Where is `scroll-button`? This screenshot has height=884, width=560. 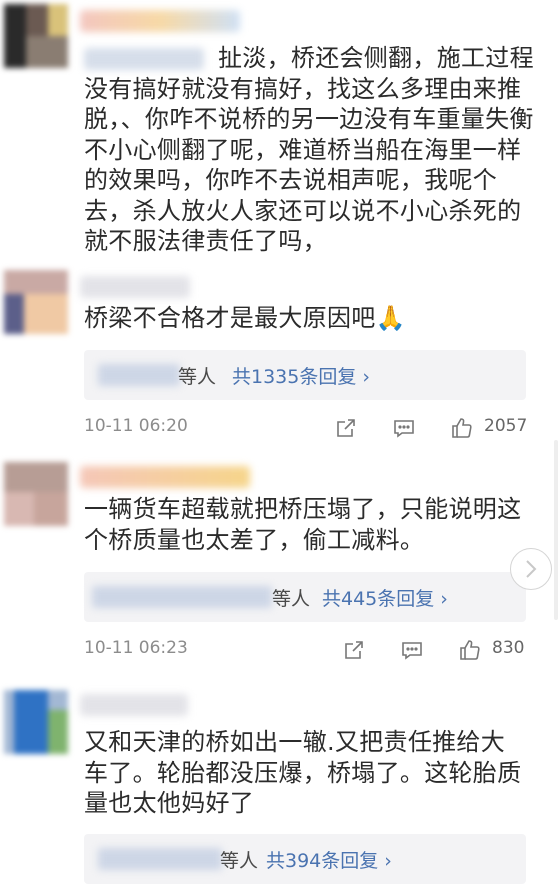
scroll-button is located at coordinates (531, 569).